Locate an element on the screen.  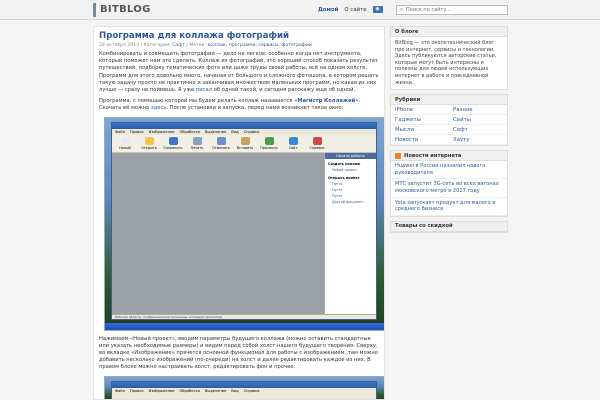
category-link: Мысли is located at coordinates (420, 130).